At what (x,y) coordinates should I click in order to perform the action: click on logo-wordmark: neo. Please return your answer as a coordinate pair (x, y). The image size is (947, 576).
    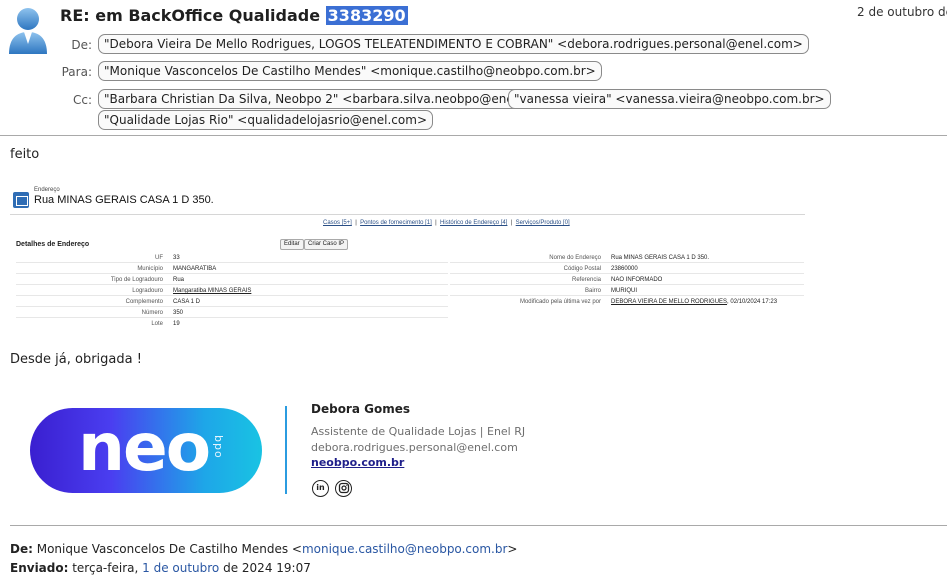
    Looking at the image, I should click on (144, 447).